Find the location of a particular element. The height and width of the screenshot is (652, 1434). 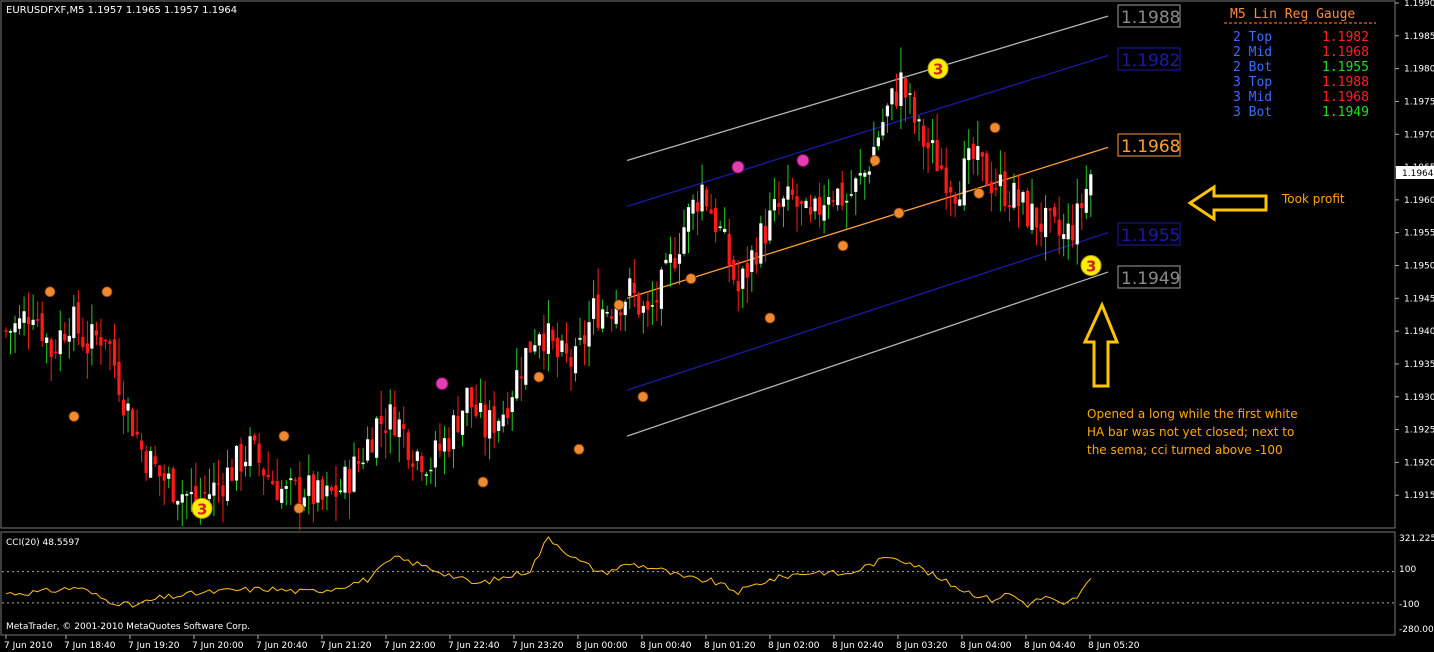

price-tick-label: 1.1925 is located at coordinates (1419, 431).